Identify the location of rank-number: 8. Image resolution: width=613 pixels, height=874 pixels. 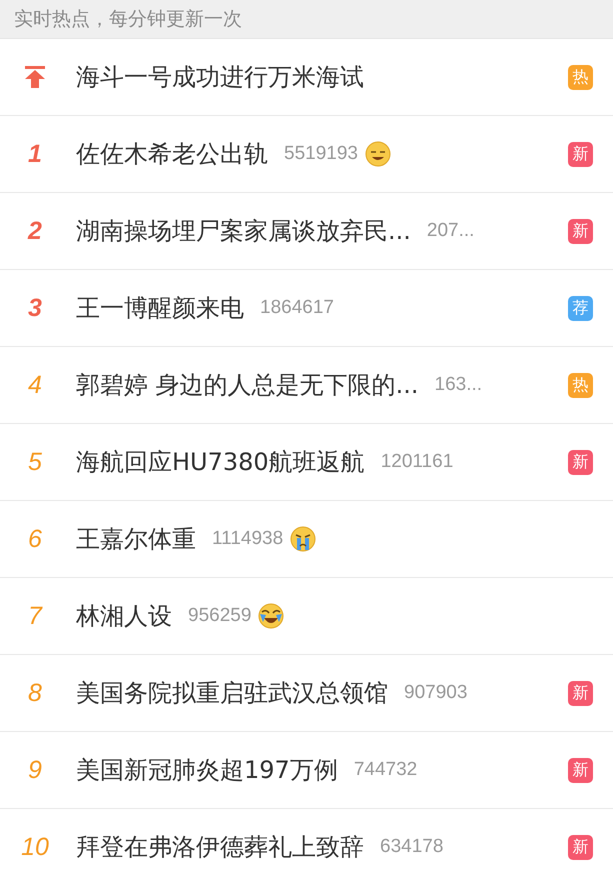
(35, 693).